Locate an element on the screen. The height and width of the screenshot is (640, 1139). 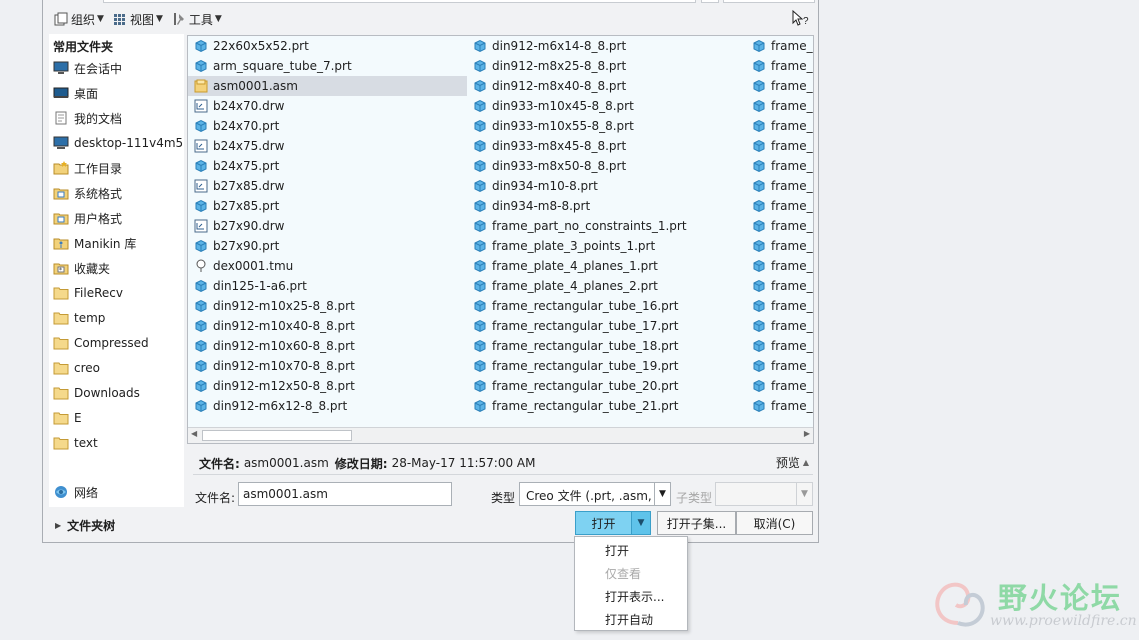
file-row: b27x85.prt is located at coordinates (328, 206).